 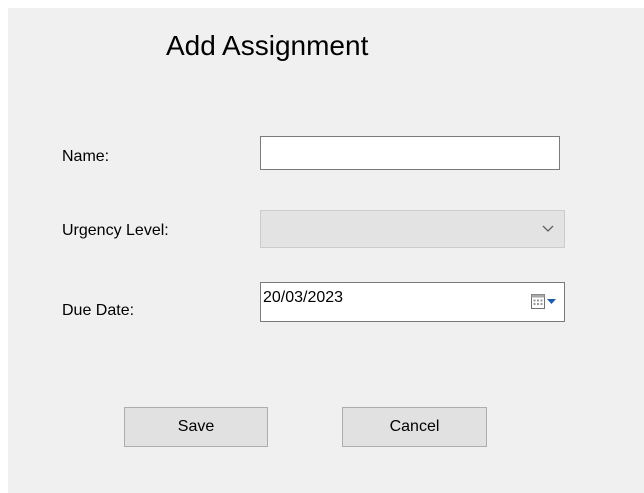 What do you see at coordinates (410, 153) in the screenshot?
I see `name-input` at bounding box center [410, 153].